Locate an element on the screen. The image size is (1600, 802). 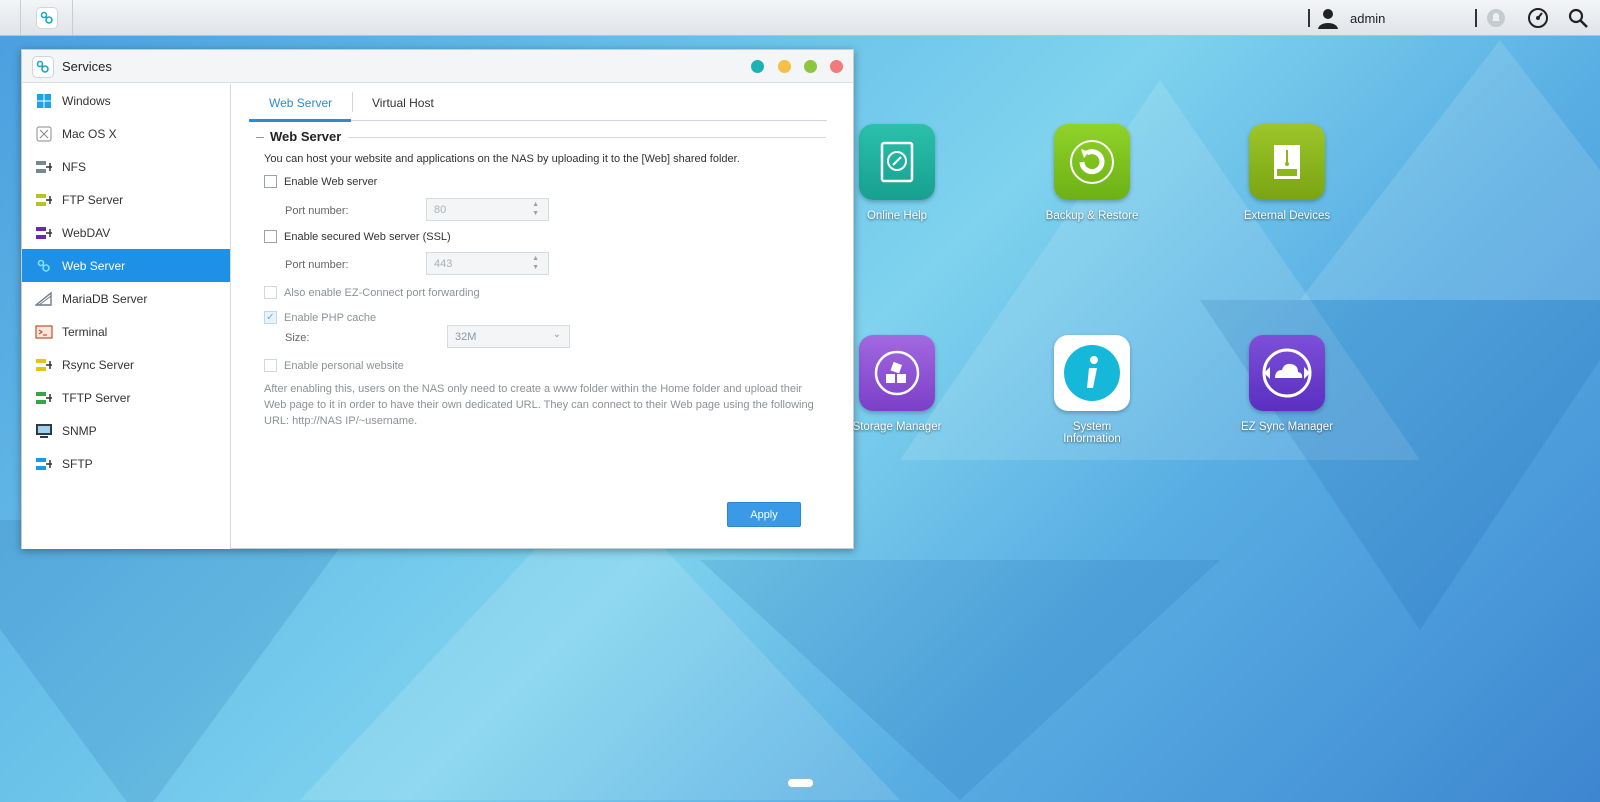
desktop-icon-label: Storage Manager is located at coordinates (897, 427).